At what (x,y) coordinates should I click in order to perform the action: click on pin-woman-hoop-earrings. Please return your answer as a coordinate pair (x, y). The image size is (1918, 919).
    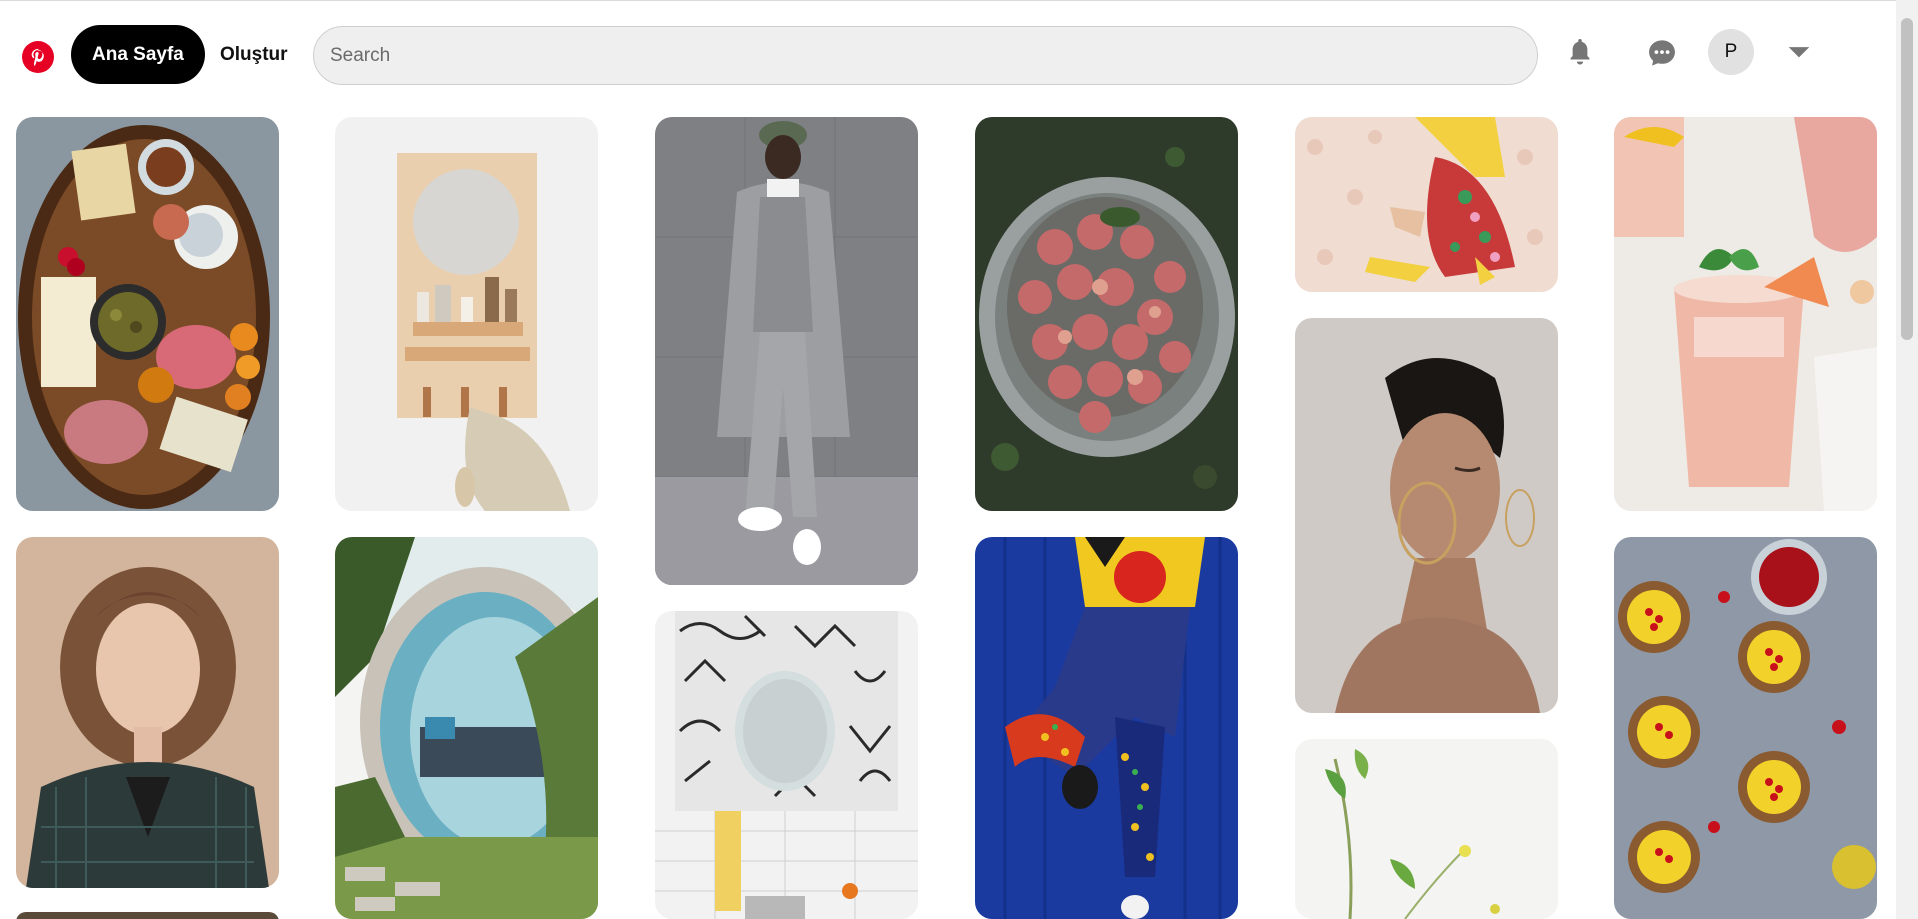
    Looking at the image, I should click on (1426, 515).